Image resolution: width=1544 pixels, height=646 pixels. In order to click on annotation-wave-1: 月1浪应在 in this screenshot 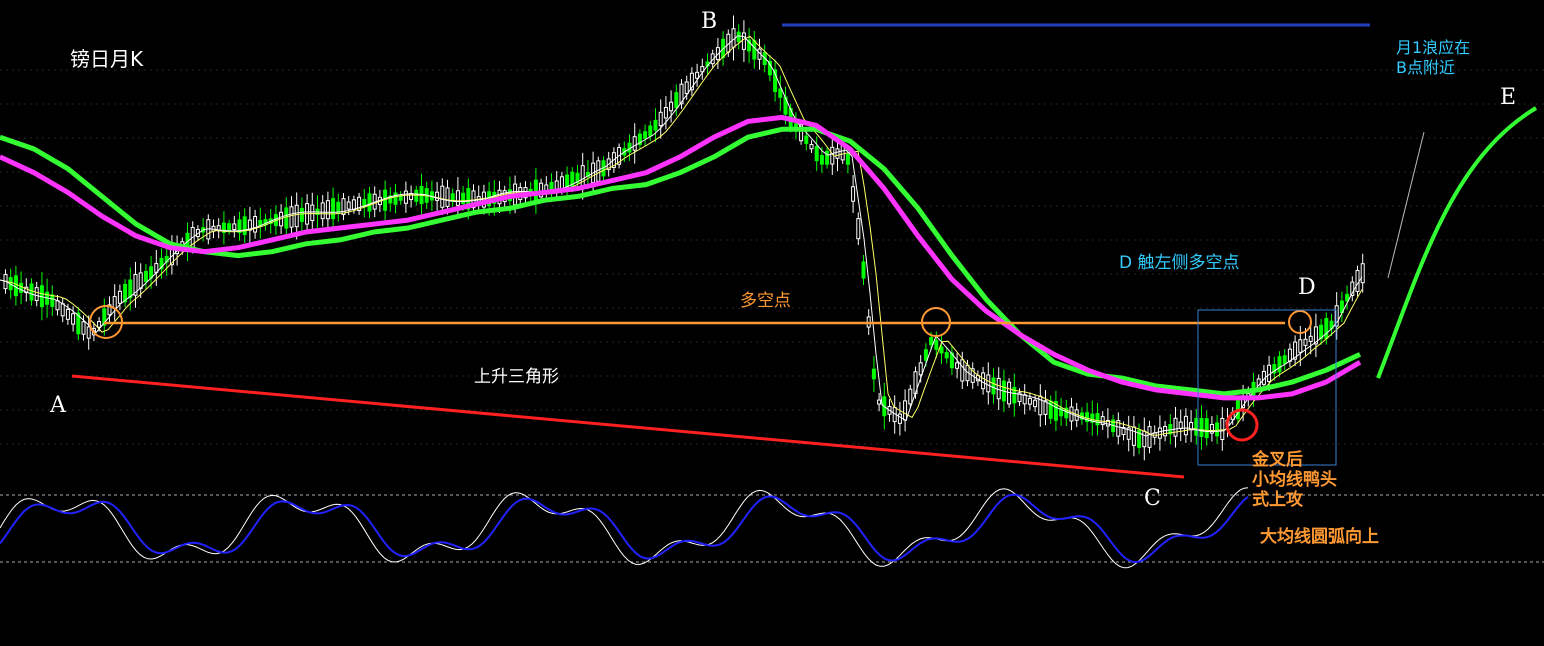, I will do `click(1433, 47)`.